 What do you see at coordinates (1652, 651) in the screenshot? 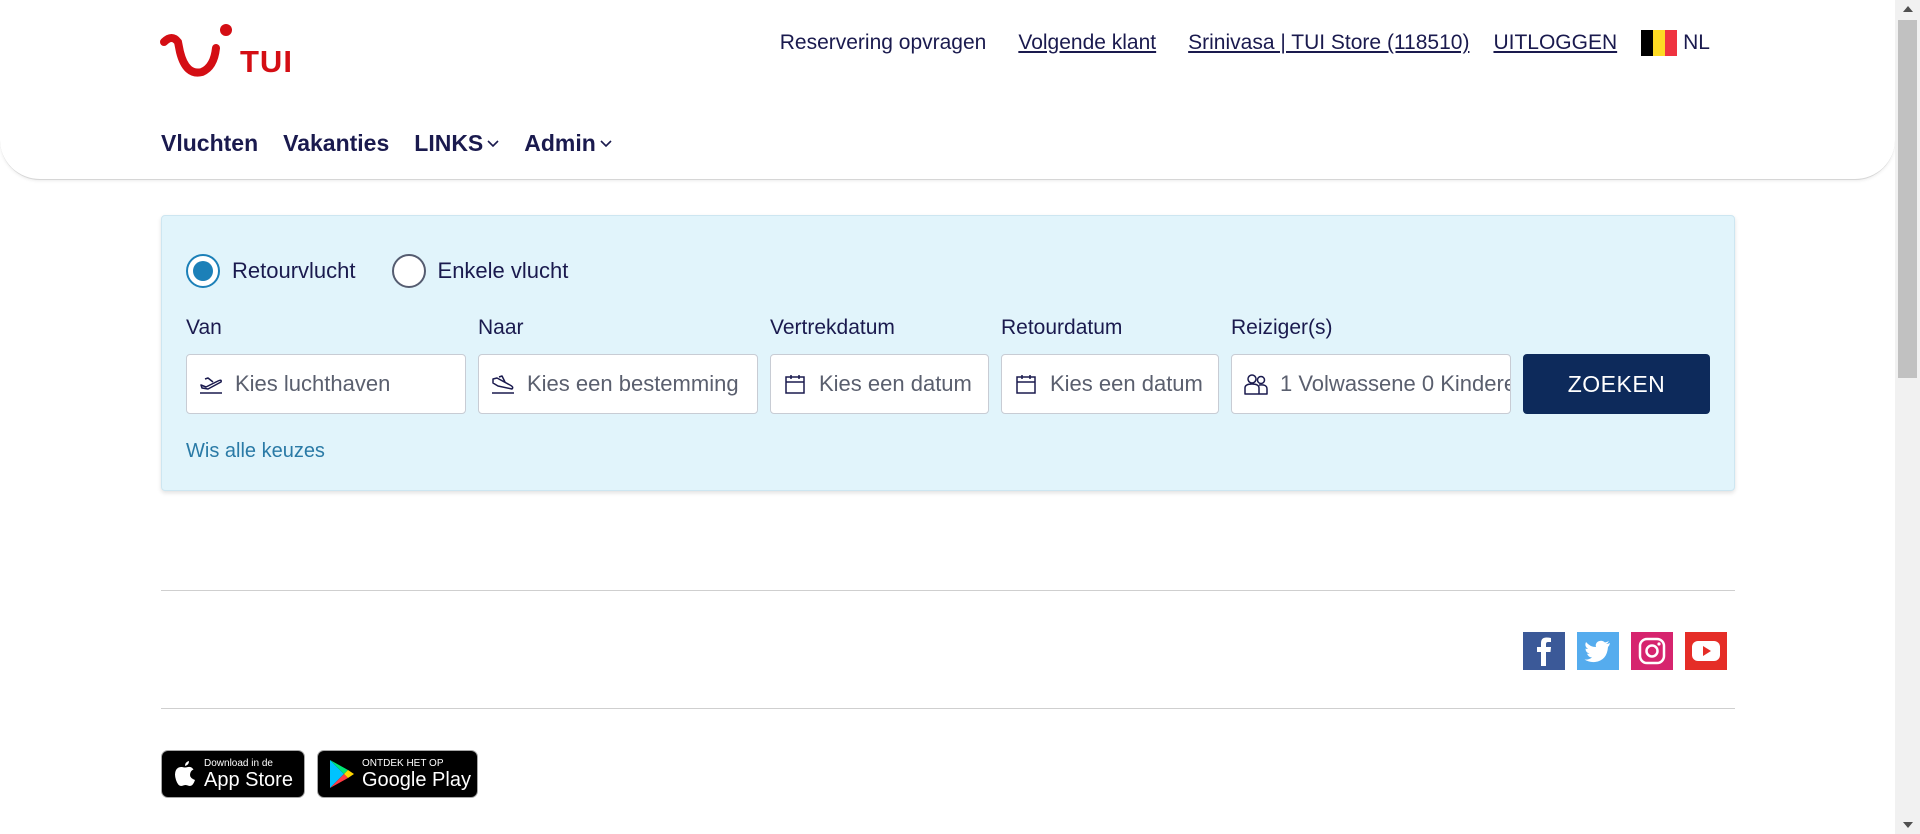
I see `instagram-icon` at bounding box center [1652, 651].